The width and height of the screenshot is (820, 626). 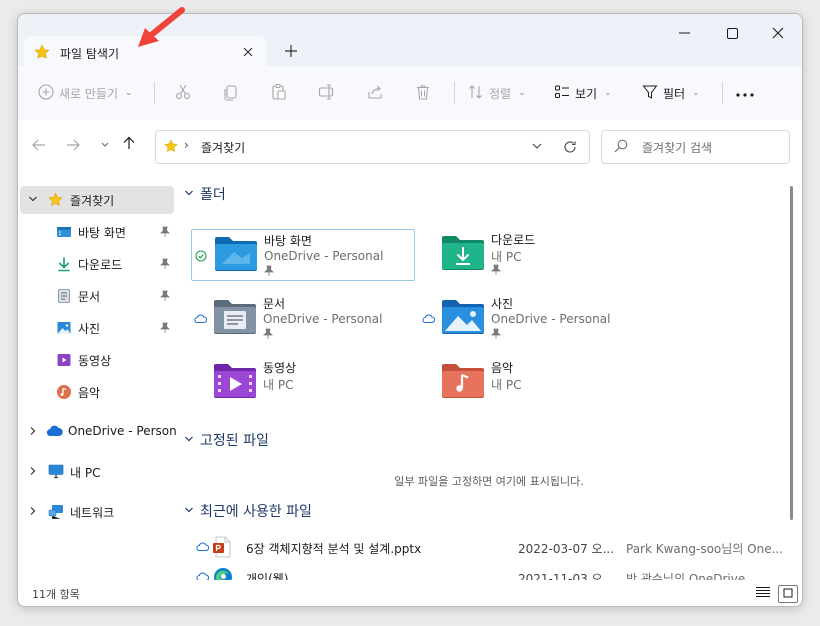 I want to click on rename-button, so click(x=327, y=93).